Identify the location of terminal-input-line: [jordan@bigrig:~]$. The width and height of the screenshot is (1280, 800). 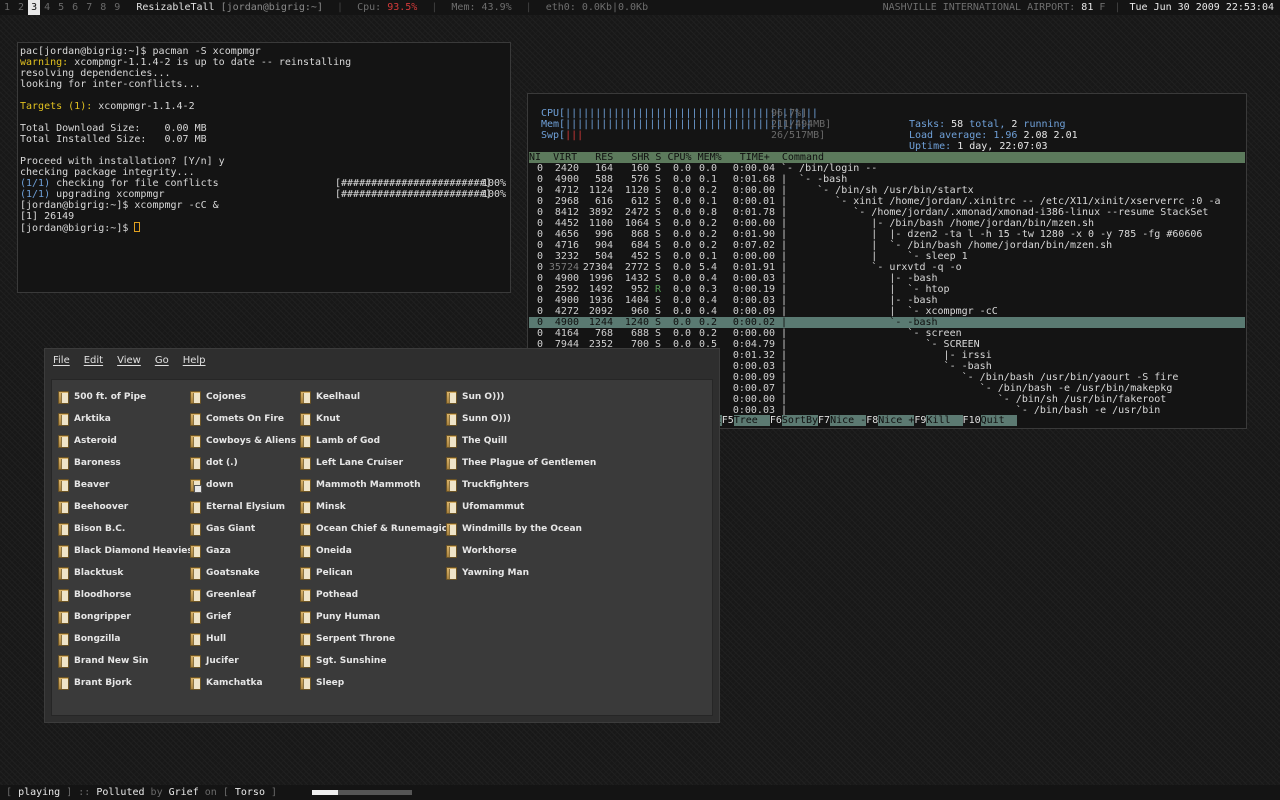
(264, 228).